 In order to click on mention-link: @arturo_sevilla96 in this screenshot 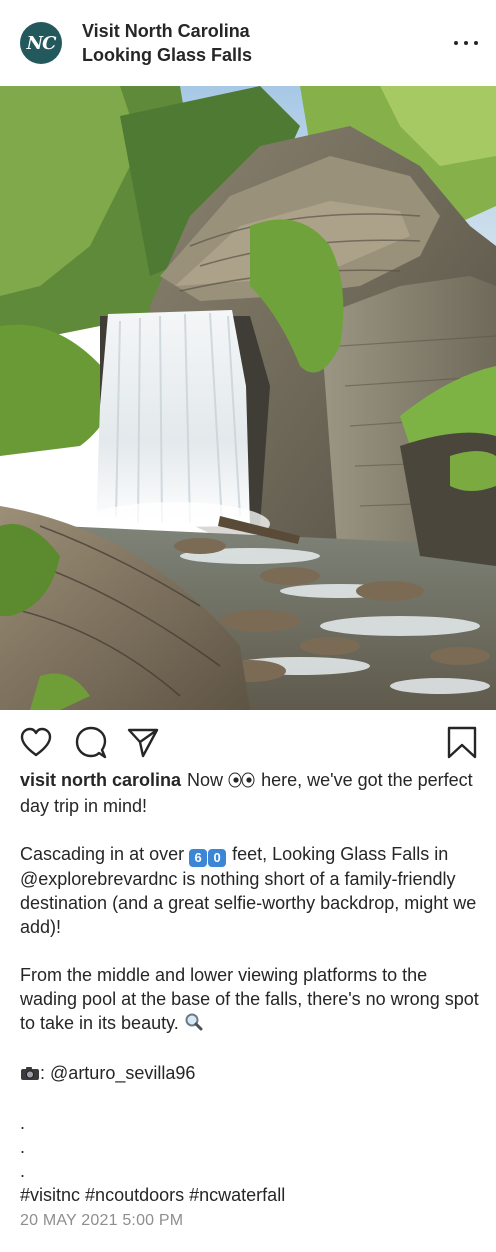, I will do `click(122, 1073)`.